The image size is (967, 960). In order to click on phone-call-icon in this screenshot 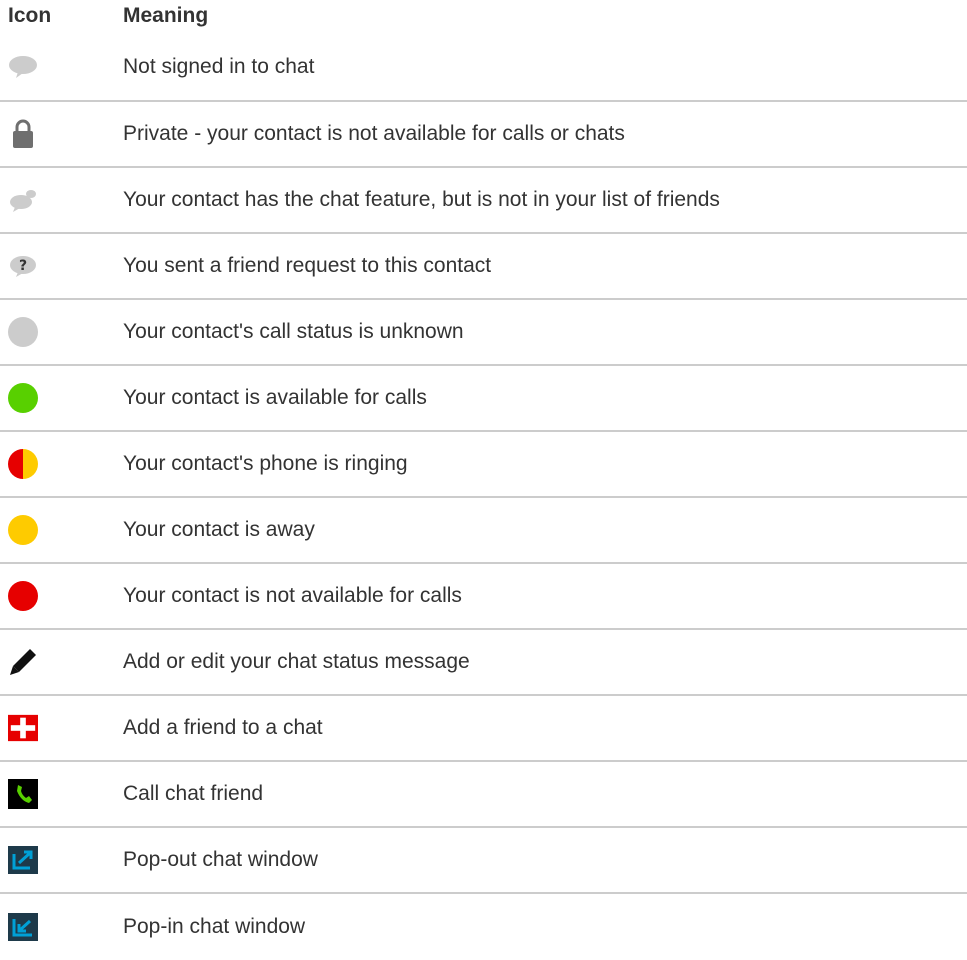, I will do `click(23, 794)`.